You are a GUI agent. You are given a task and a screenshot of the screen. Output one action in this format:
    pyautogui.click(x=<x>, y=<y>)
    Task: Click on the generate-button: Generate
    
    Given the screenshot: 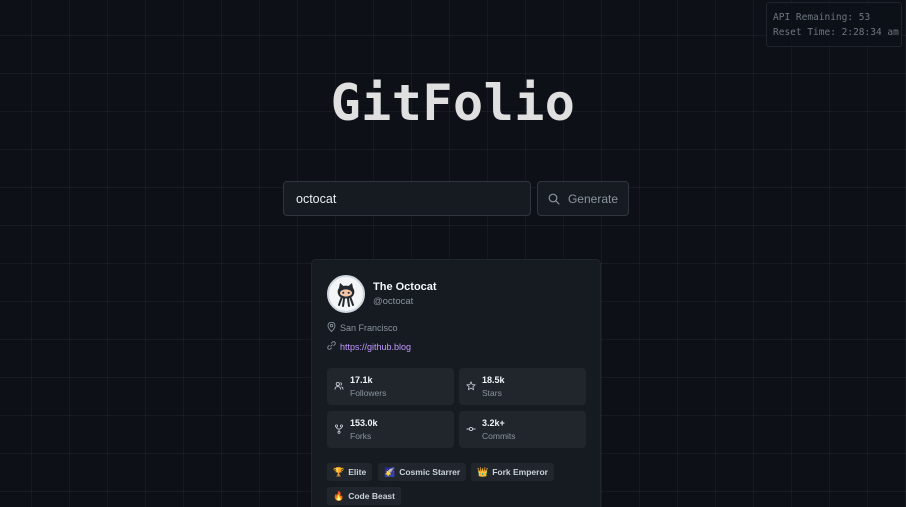 What is the action you would take?
    pyautogui.click(x=583, y=198)
    